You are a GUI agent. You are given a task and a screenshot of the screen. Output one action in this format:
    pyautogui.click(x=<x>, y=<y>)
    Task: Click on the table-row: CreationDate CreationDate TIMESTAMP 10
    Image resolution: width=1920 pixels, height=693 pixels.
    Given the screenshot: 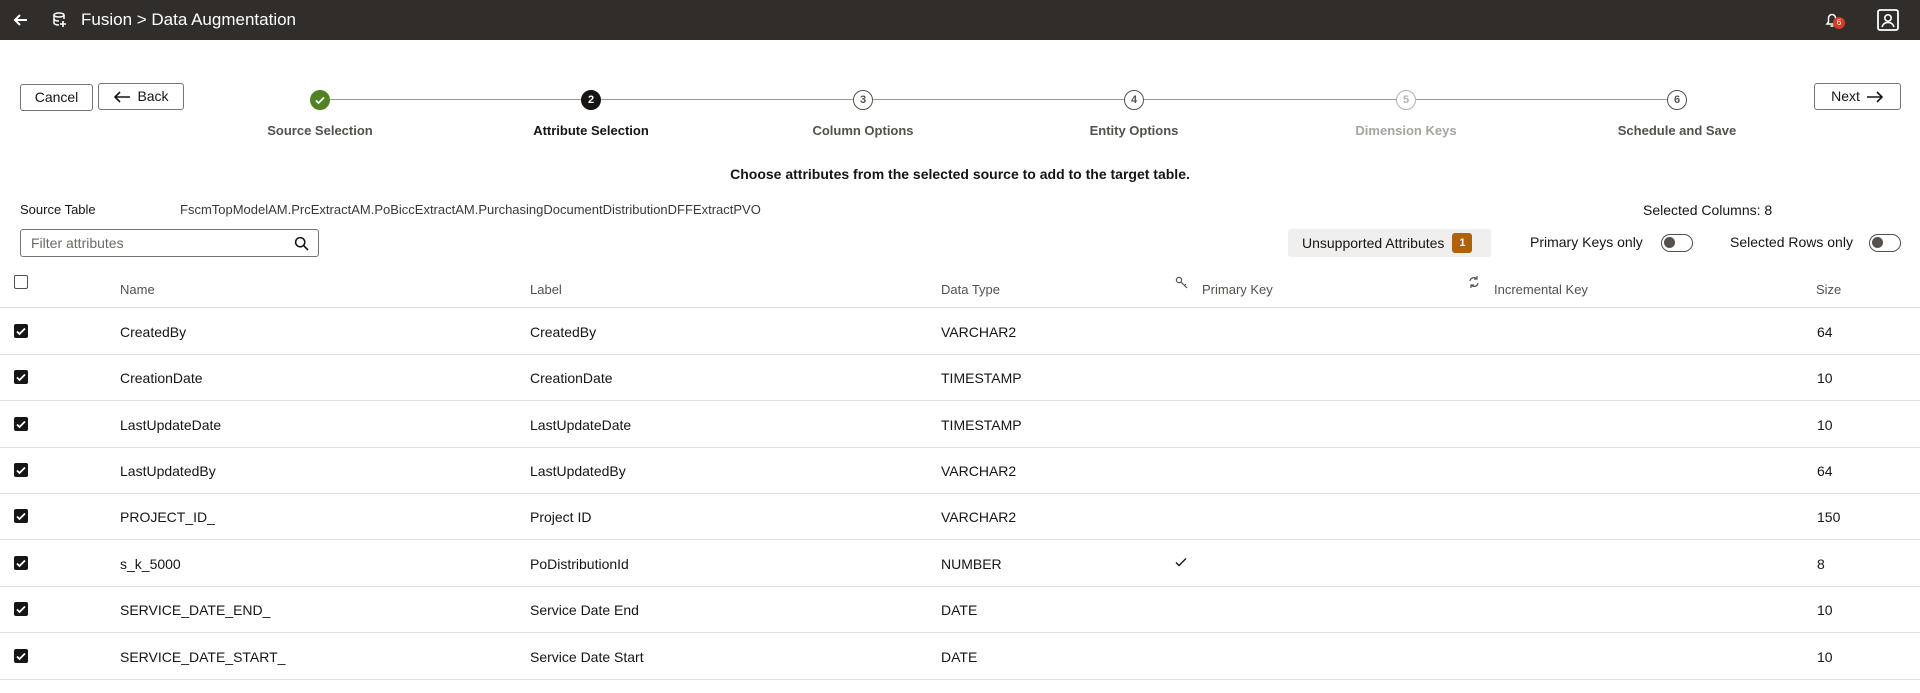 What is the action you would take?
    pyautogui.click(x=960, y=378)
    